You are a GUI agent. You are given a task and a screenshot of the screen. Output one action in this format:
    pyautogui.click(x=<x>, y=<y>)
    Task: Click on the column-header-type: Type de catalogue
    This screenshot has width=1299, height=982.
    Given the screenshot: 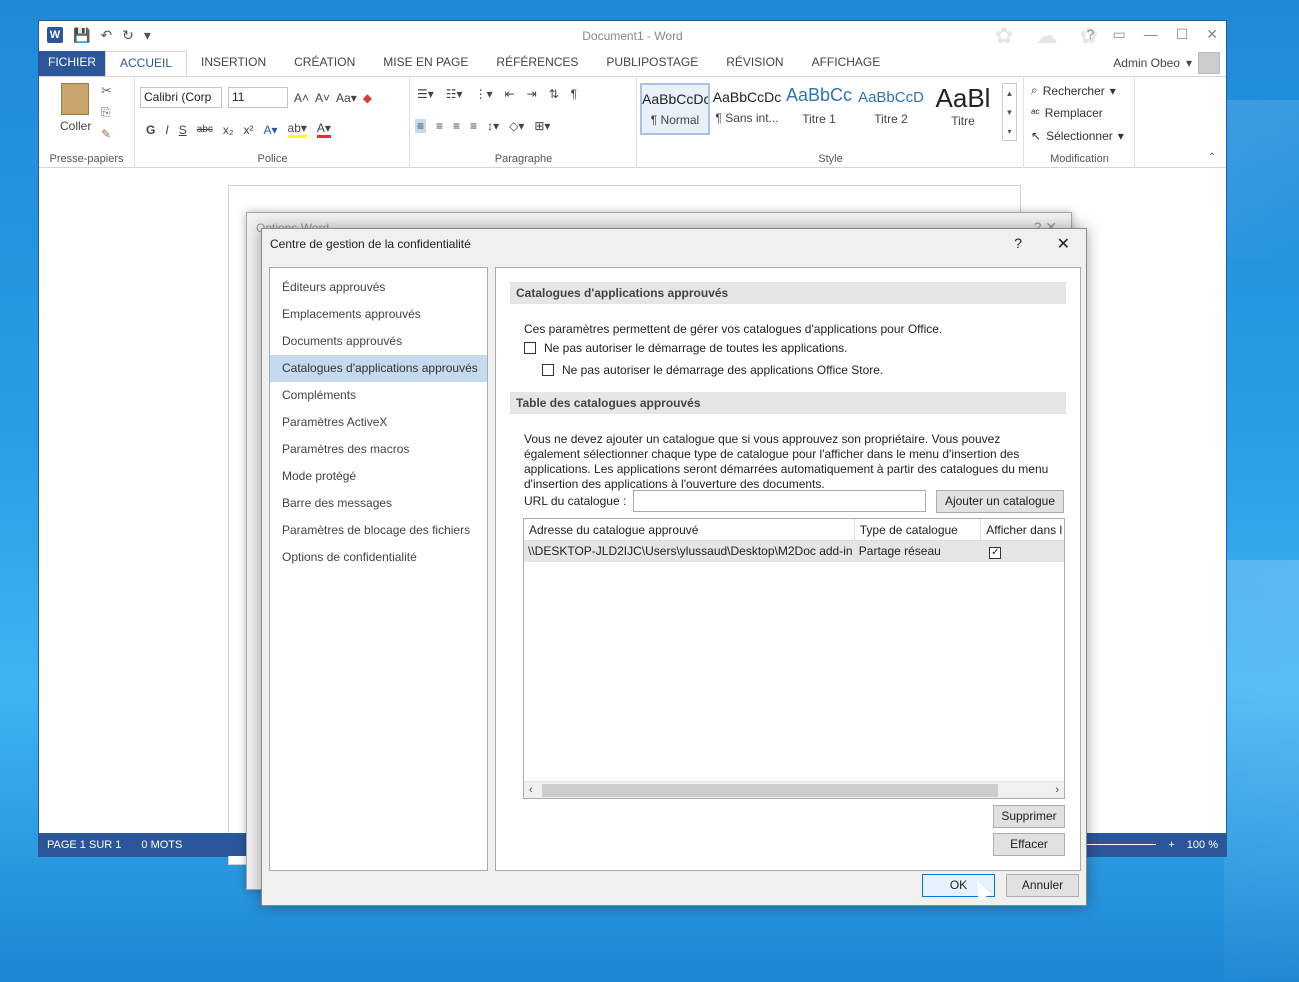 What is the action you would take?
    pyautogui.click(x=918, y=529)
    